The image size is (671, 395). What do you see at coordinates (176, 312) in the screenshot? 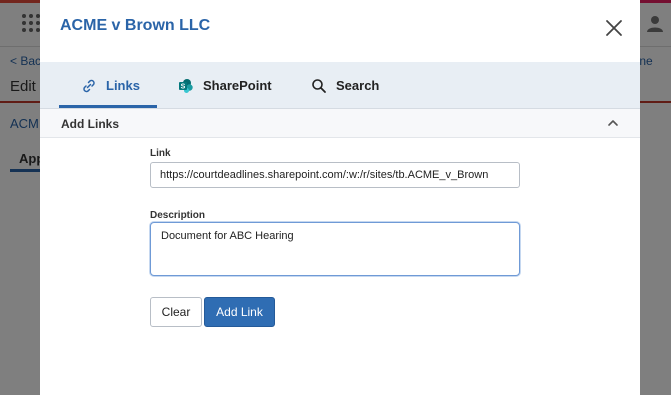
I see `clear-button: Clear` at bounding box center [176, 312].